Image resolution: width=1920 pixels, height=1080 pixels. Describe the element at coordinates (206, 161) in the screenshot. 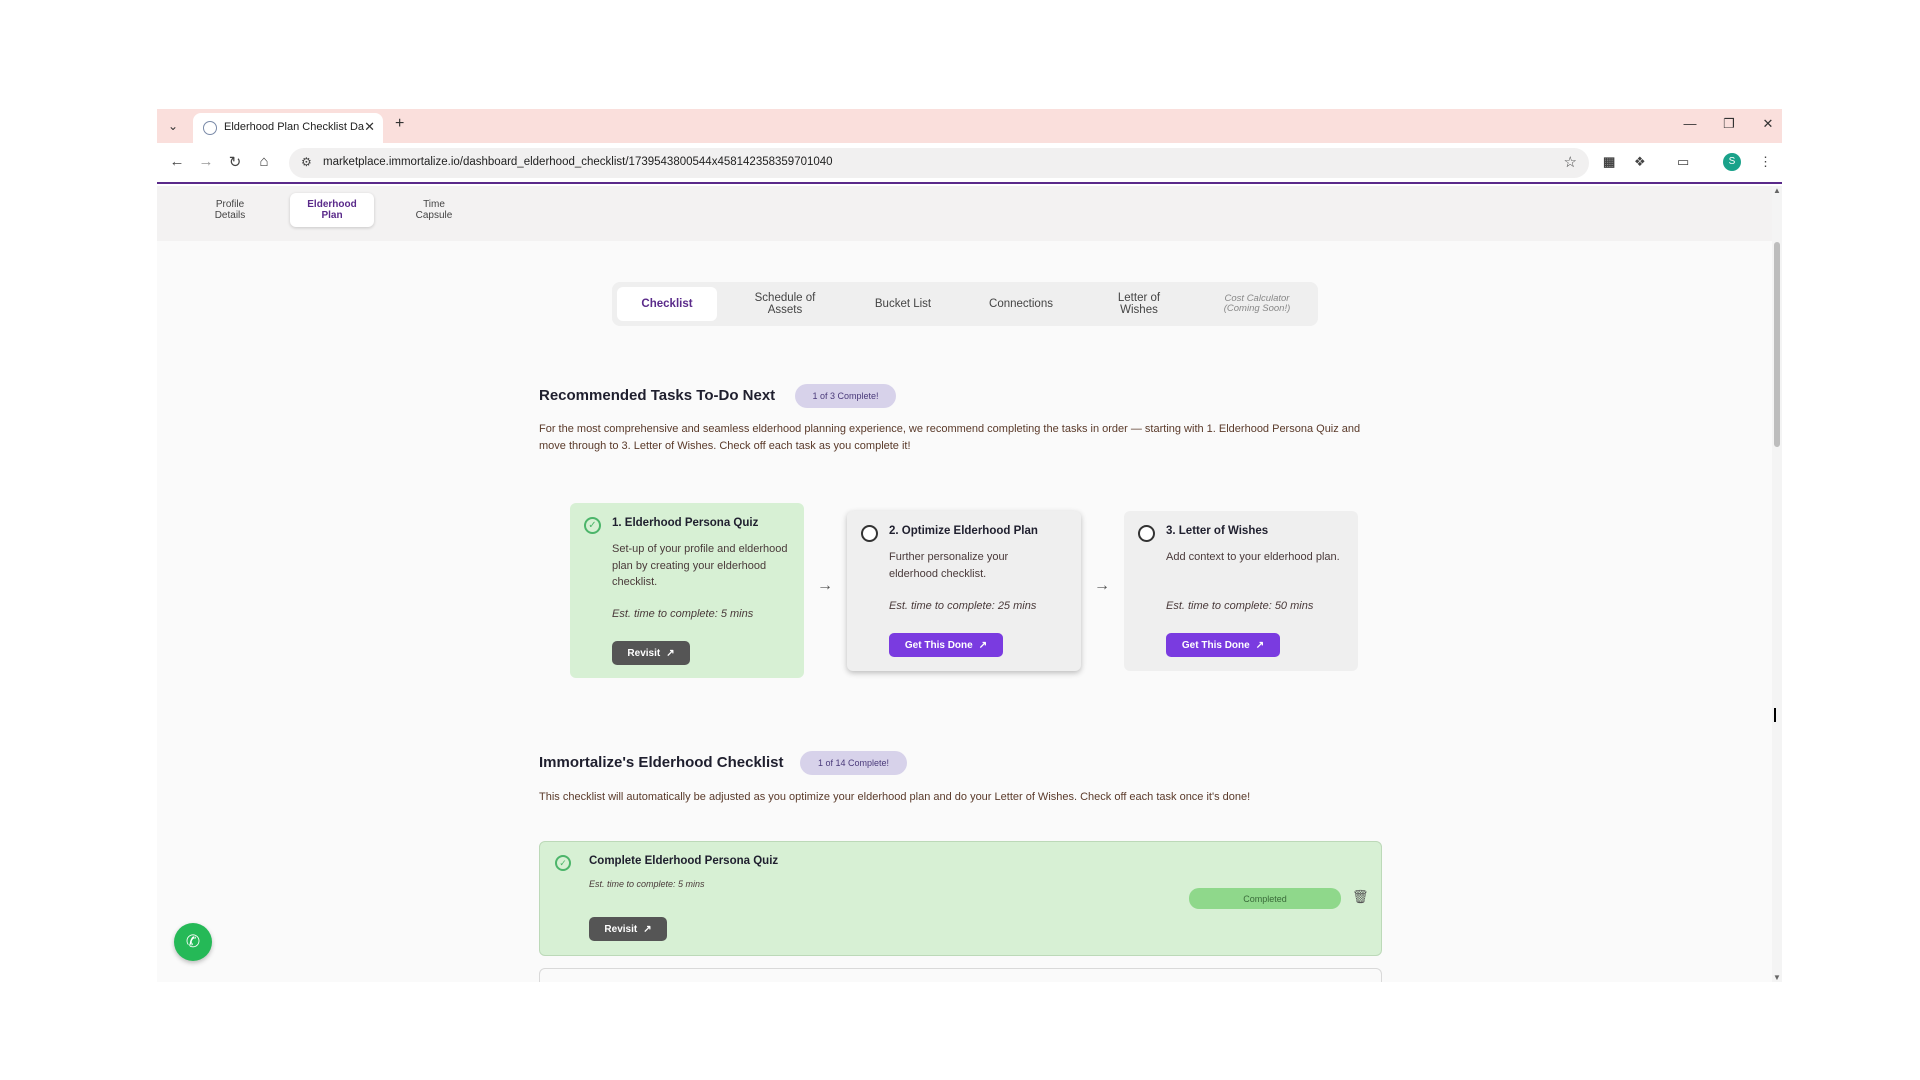

I see `forward-icon: →` at that location.